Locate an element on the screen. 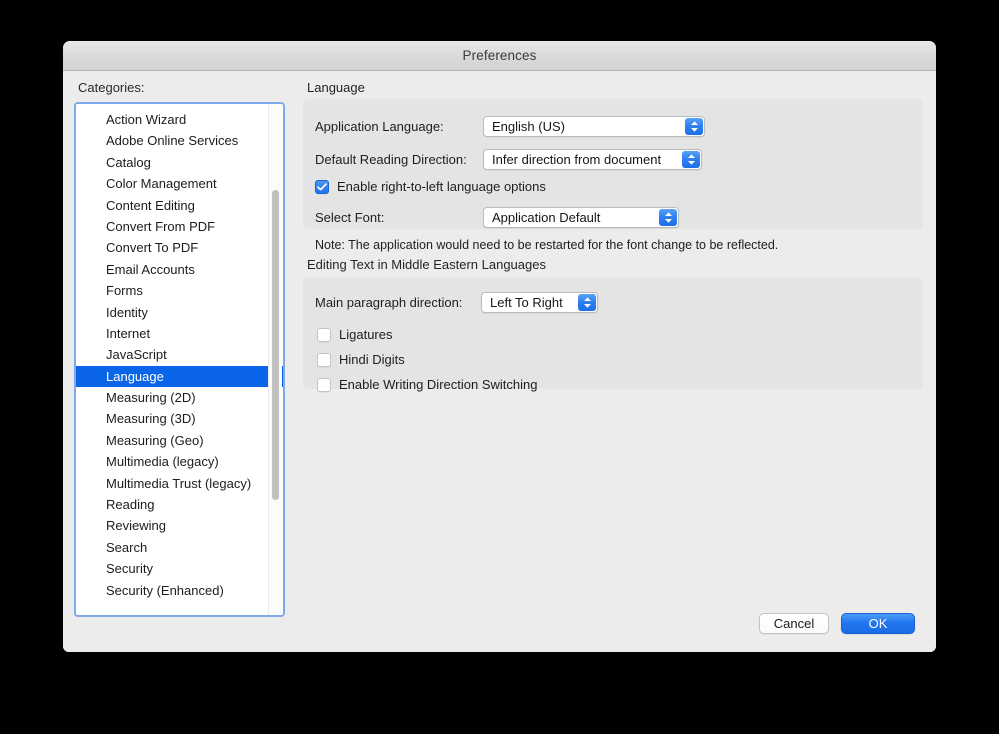 The width and height of the screenshot is (999, 734). select-font-row: Select Font: Application Default is located at coordinates (497, 217).